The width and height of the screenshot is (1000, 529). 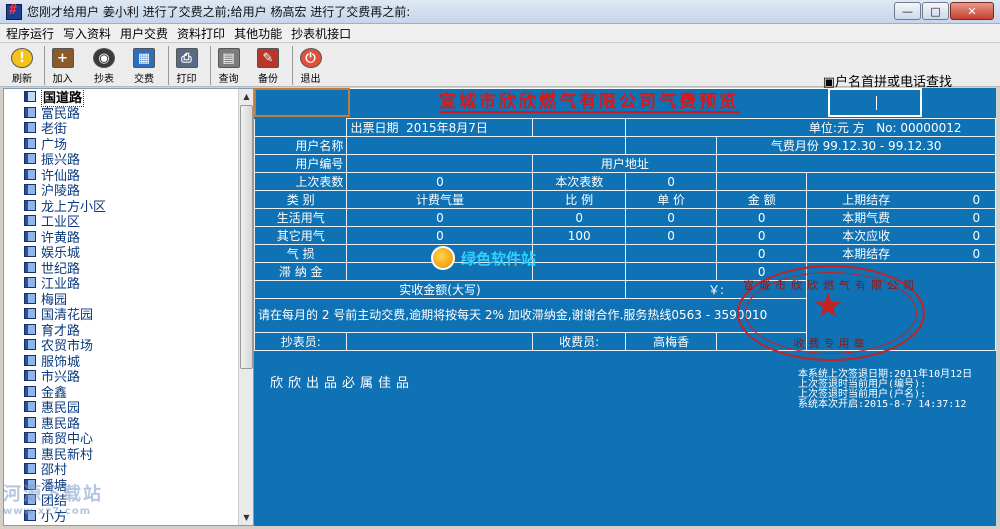 I want to click on payment-label: 交费, so click(x=144, y=79).